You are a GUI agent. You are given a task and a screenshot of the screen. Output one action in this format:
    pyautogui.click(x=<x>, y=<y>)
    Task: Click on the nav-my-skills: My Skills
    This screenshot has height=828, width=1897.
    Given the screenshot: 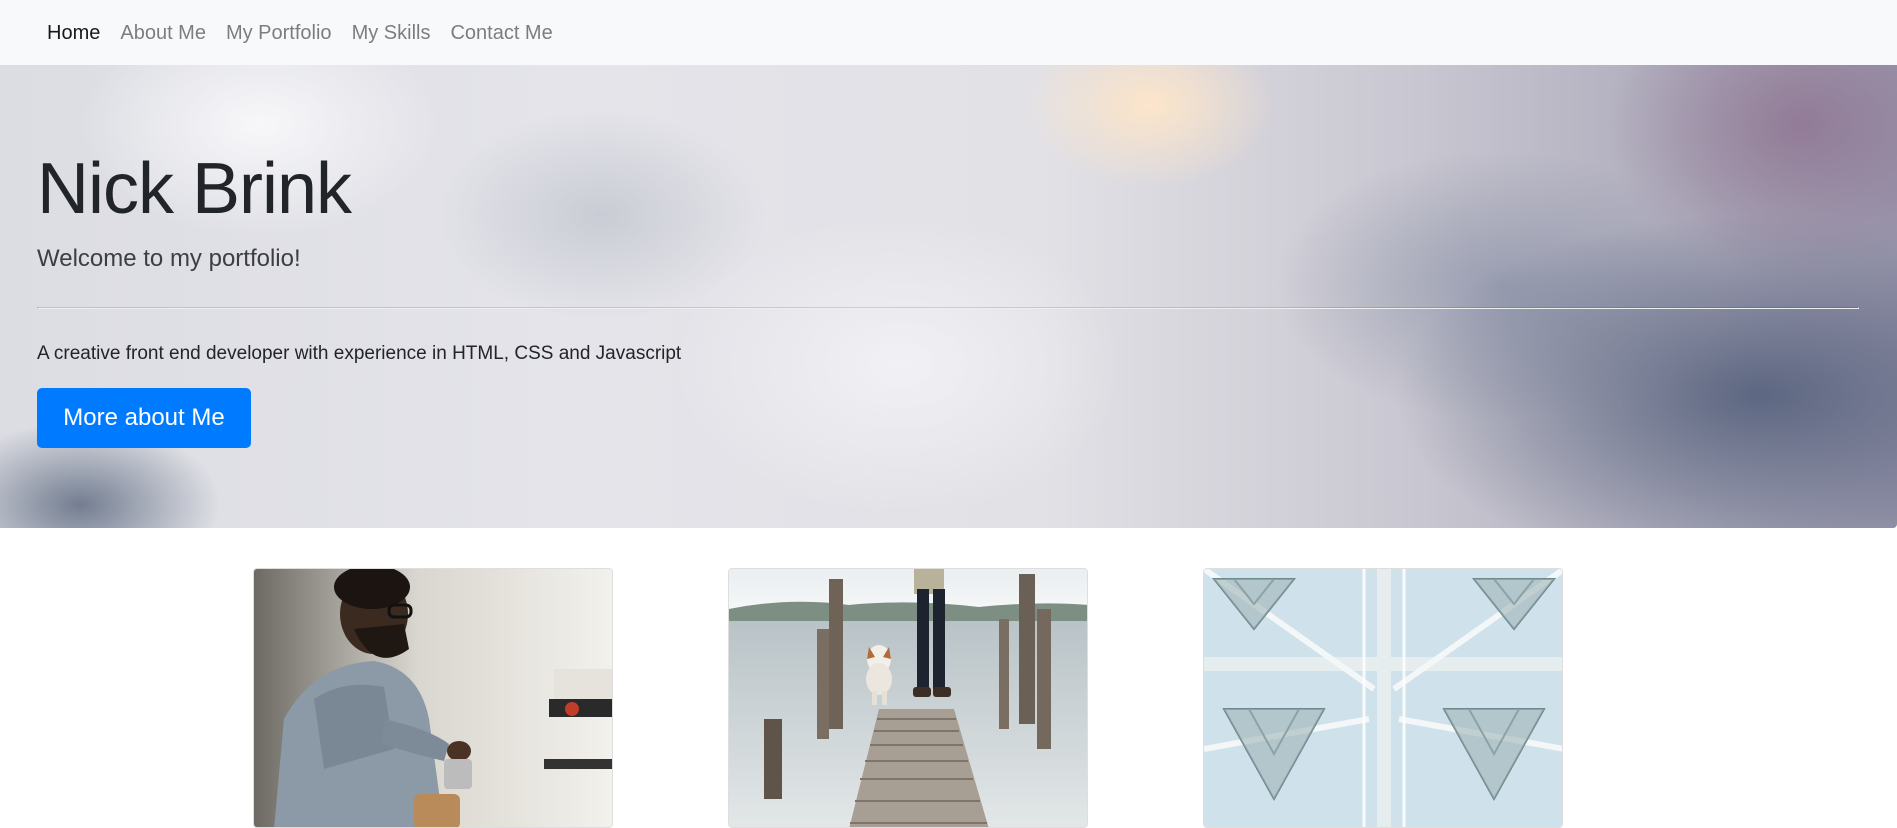 What is the action you would take?
    pyautogui.click(x=391, y=33)
    